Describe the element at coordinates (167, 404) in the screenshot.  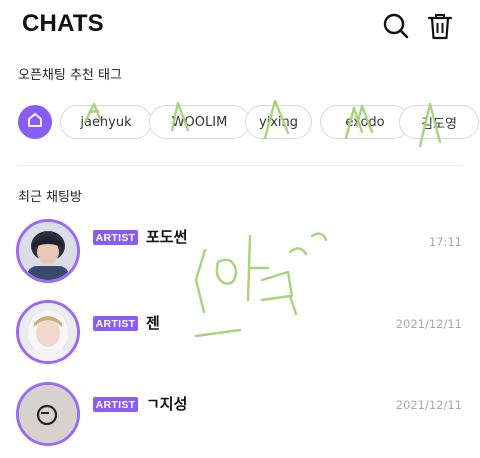
I see `chat-name: ㄱ지성` at that location.